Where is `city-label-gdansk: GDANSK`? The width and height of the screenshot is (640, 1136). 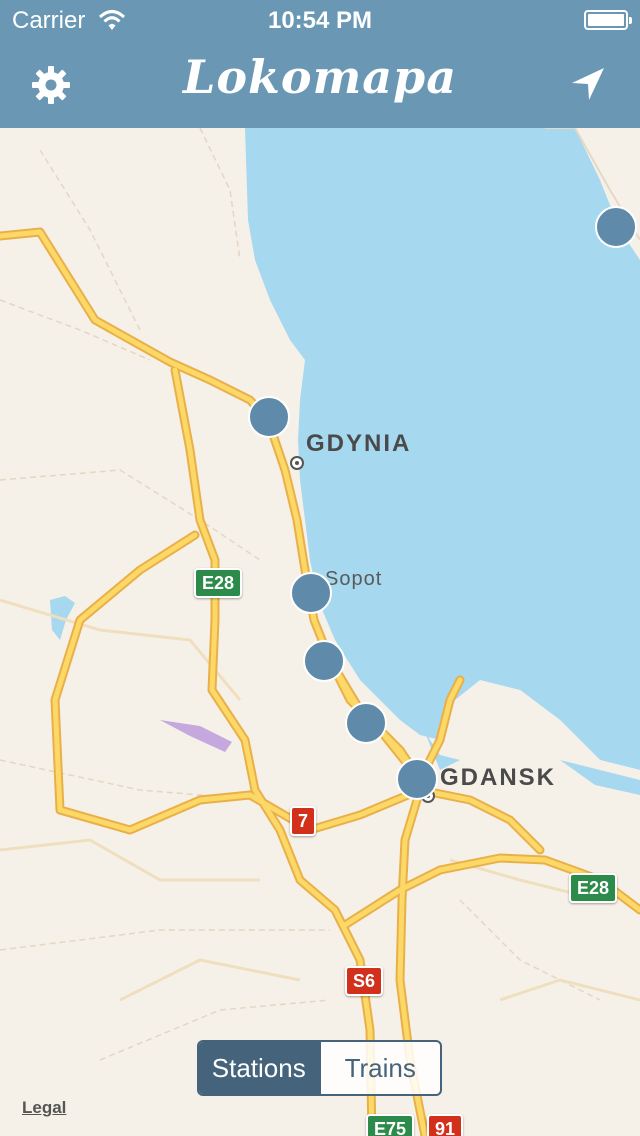 city-label-gdansk: GDANSK is located at coordinates (498, 777).